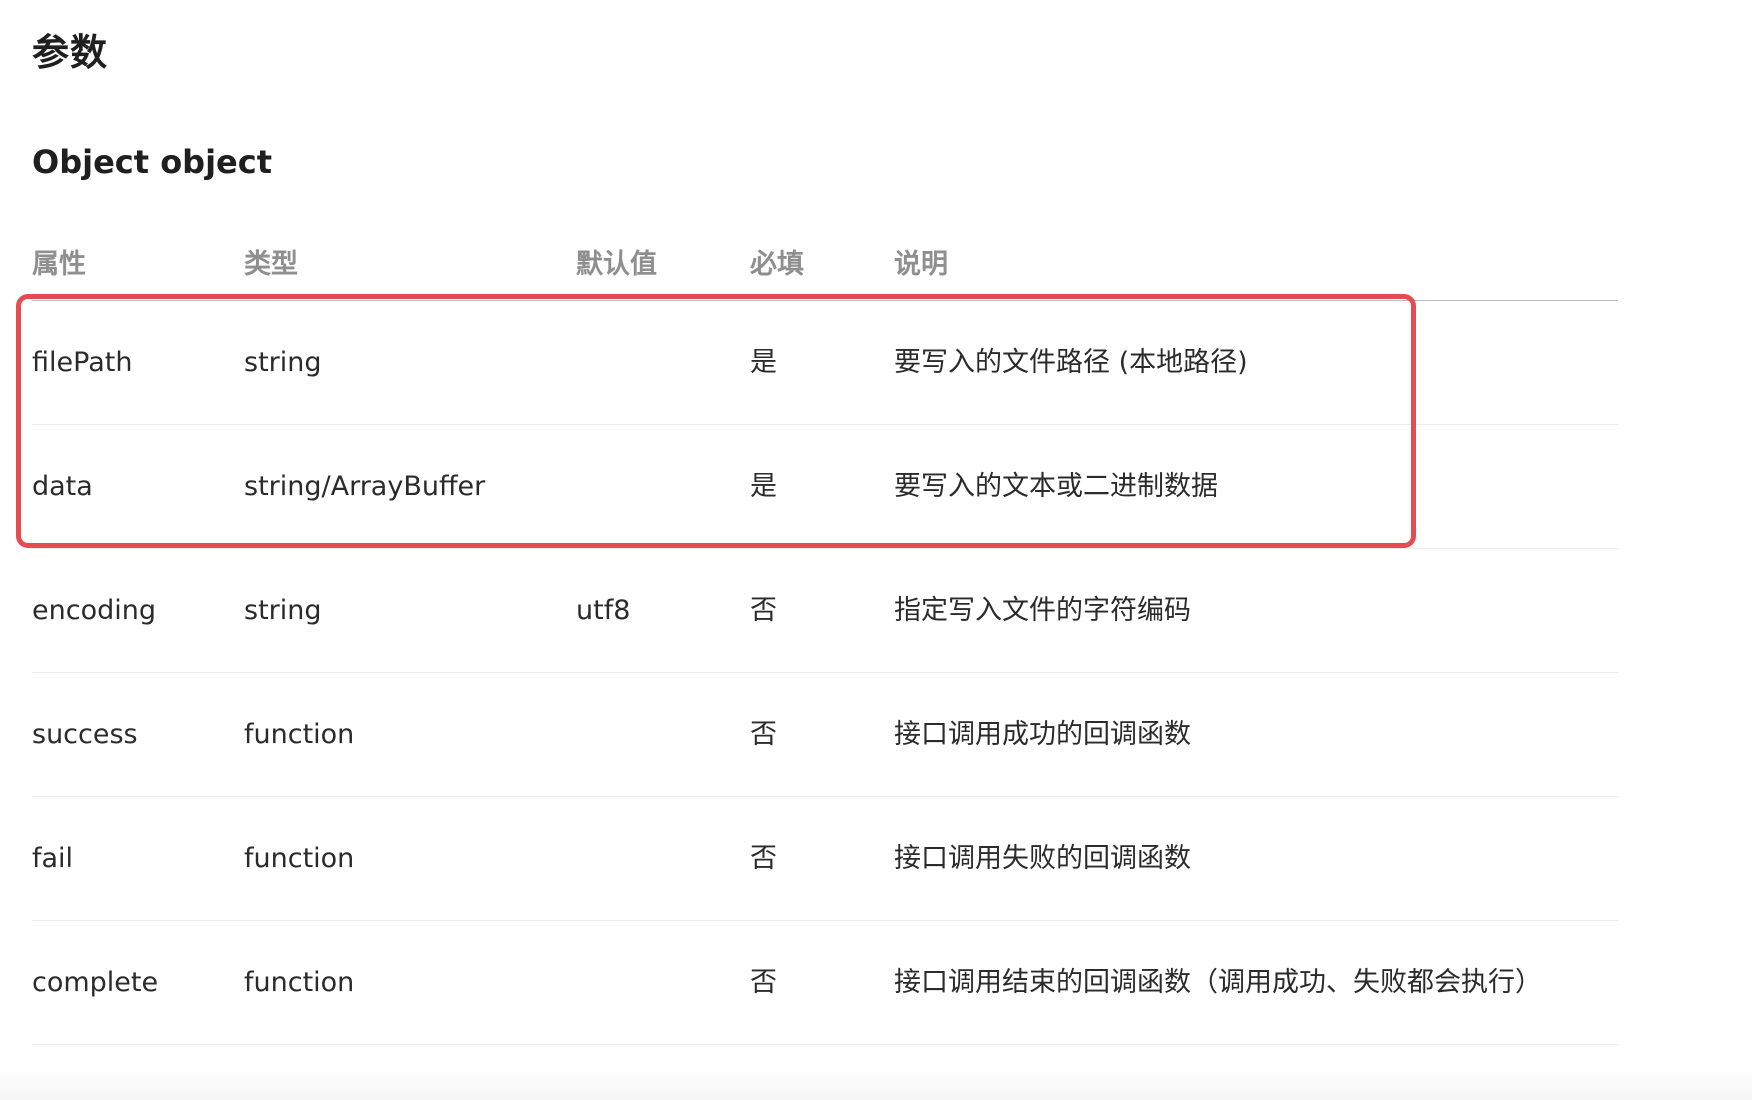 This screenshot has height=1100, width=1752. What do you see at coordinates (1042, 858) in the screenshot?
I see `cell-description: 接口调用失败的回调函数` at bounding box center [1042, 858].